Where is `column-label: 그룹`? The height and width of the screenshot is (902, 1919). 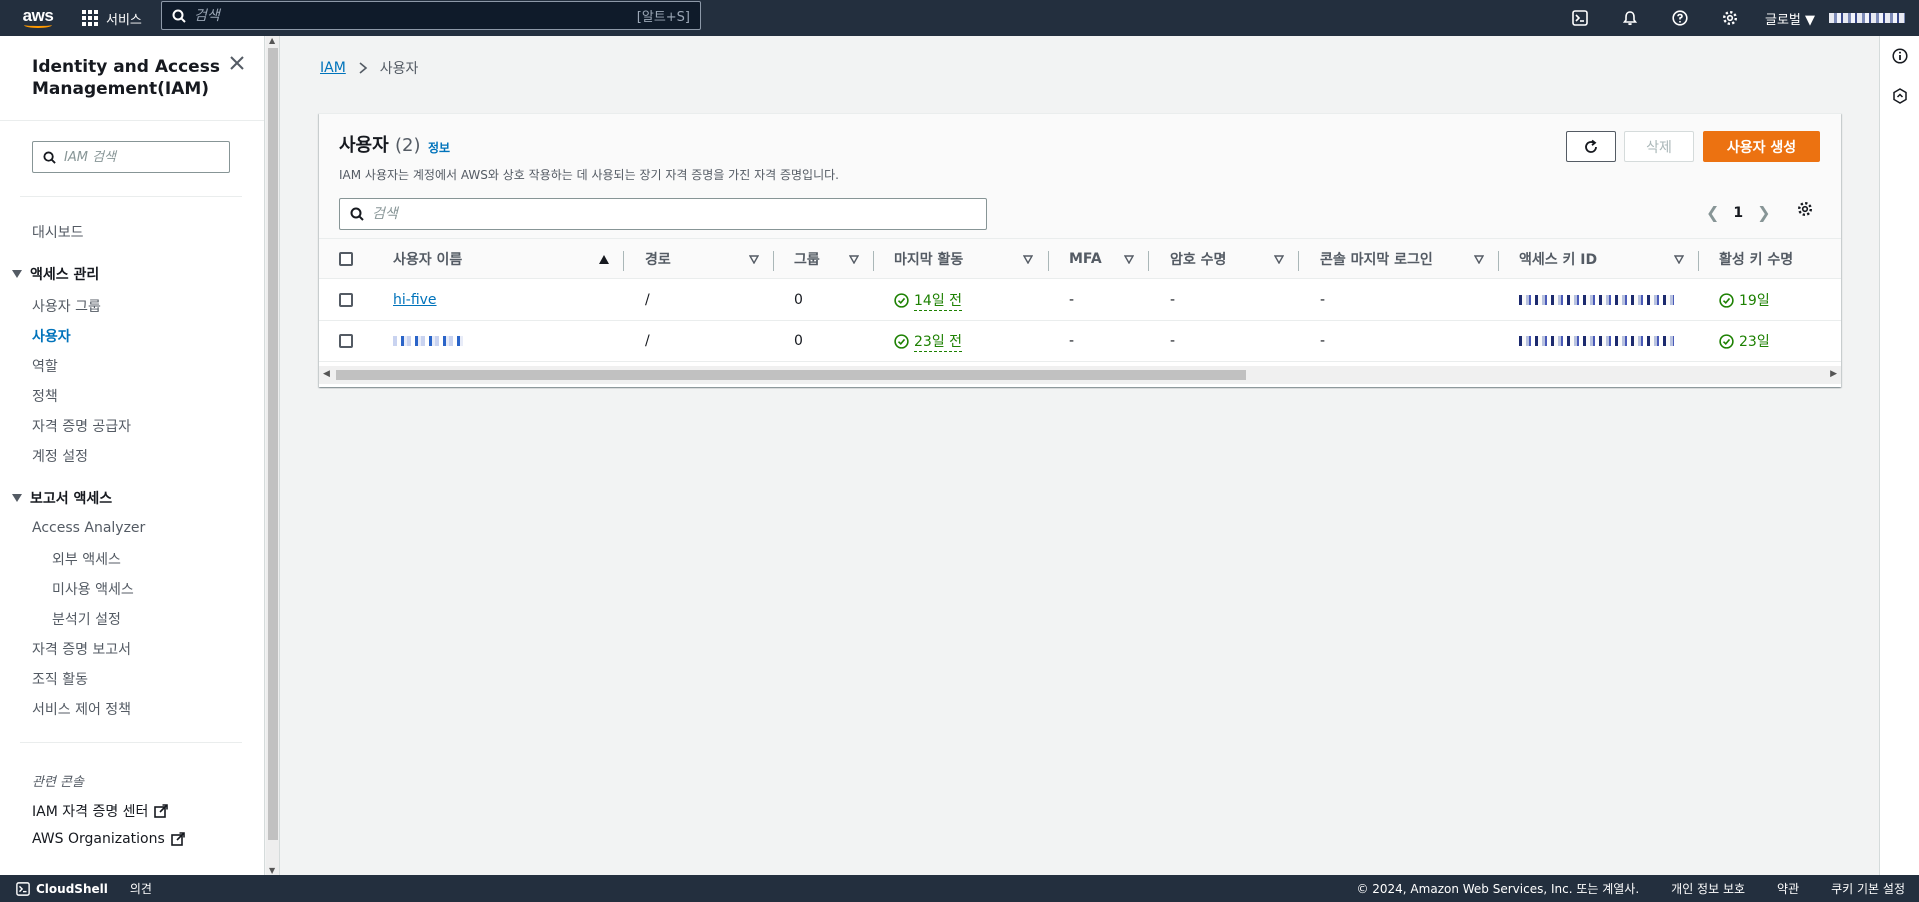 column-label: 그룹 is located at coordinates (807, 260).